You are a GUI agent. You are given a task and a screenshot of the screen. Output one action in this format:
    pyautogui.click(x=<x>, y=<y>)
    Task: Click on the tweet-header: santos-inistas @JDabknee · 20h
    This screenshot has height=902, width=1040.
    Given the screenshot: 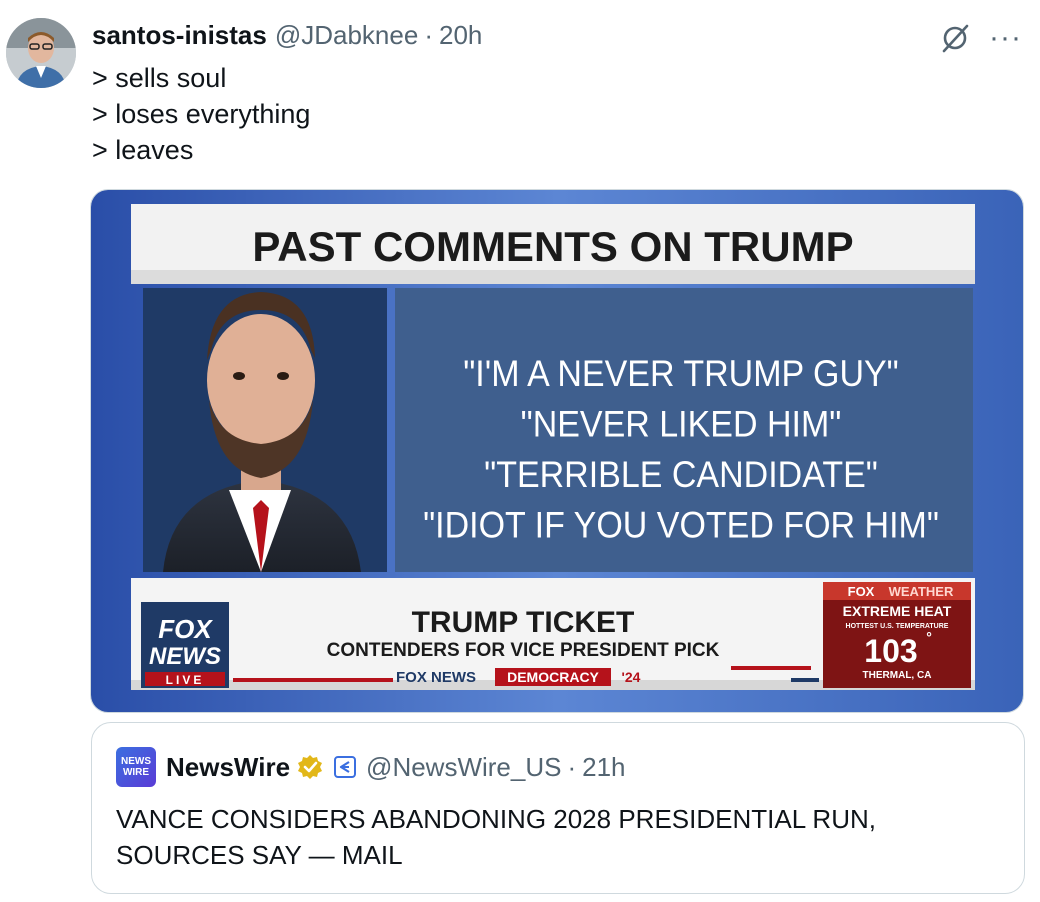 What is the action you would take?
    pyautogui.click(x=287, y=35)
    